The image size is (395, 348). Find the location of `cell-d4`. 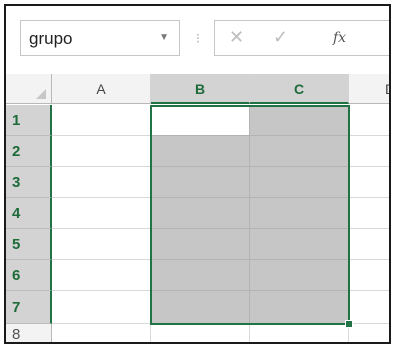

cell-d4 is located at coordinates (369, 213).